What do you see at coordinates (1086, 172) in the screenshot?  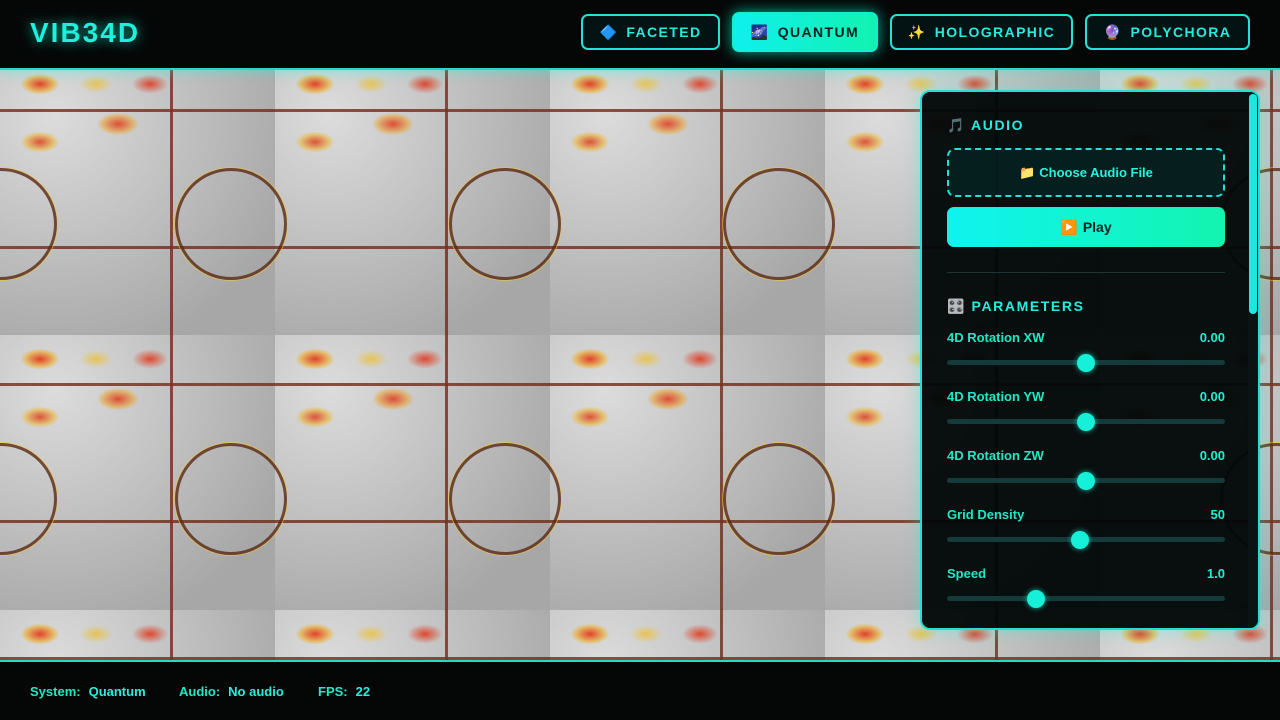 I see `choose-audio-file-button: 📁 Choose Audio File` at bounding box center [1086, 172].